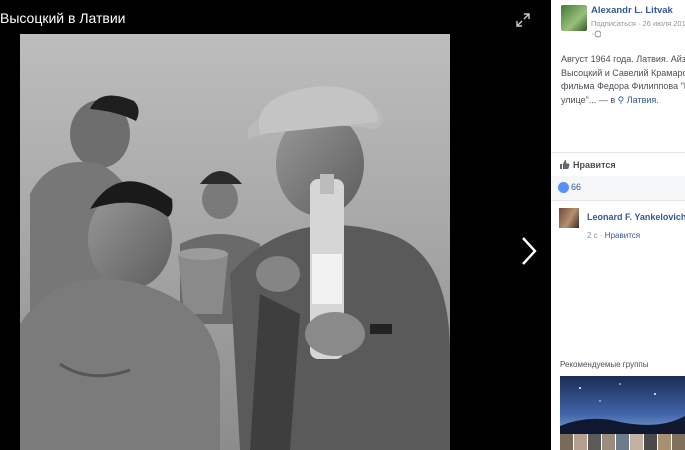  I want to click on reactions-bar: 66, so click(618, 188).